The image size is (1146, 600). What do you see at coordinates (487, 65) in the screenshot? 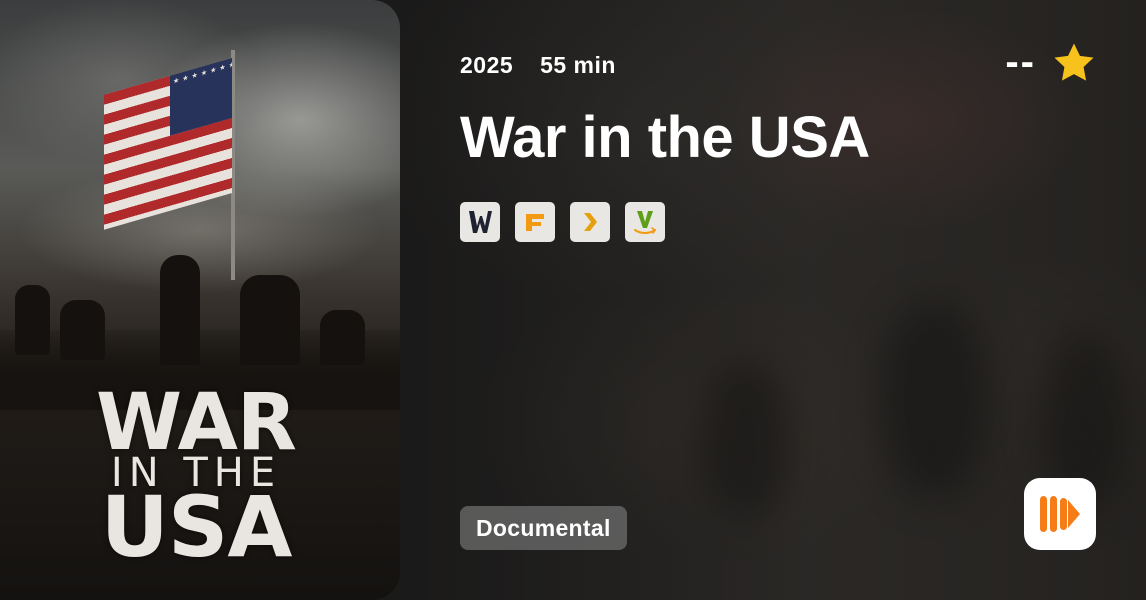
I see `release-year: 2025` at bounding box center [487, 65].